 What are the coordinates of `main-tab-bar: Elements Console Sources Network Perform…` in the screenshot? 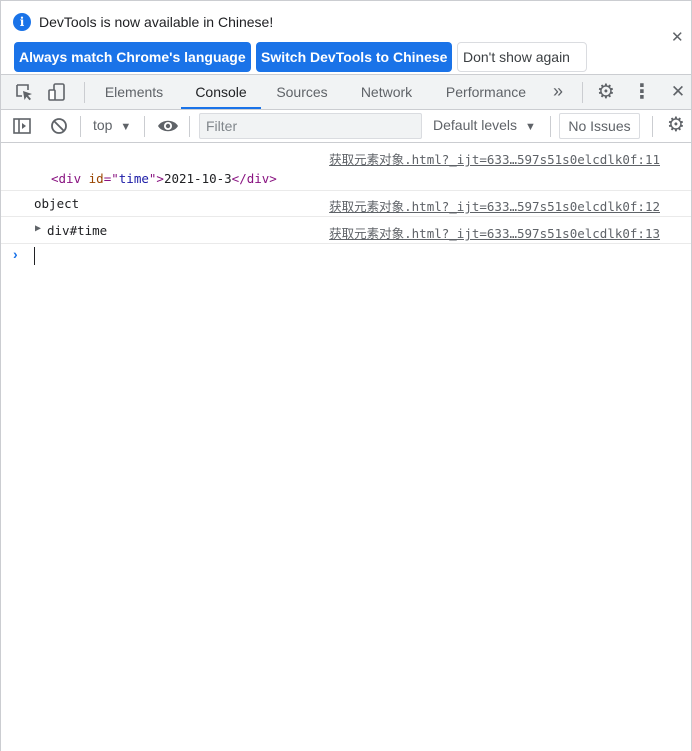 It's located at (346, 92).